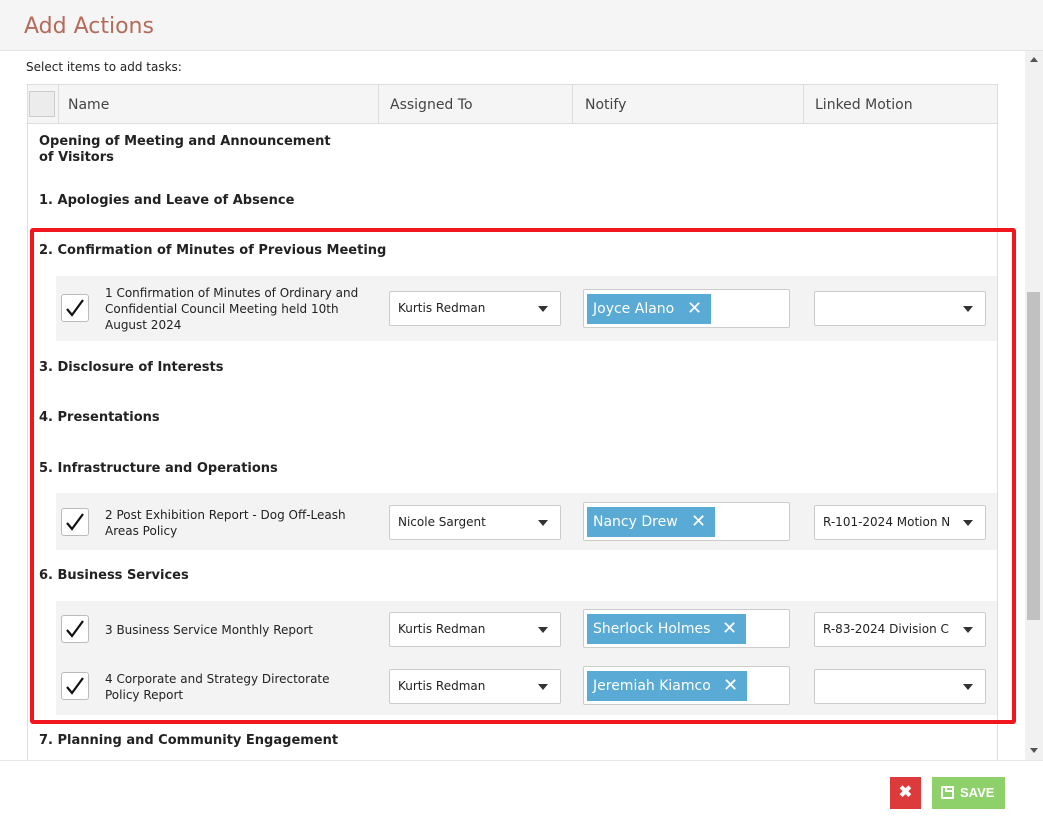 The image size is (1043, 822). I want to click on dialog-title: Add Actions, so click(89, 26).